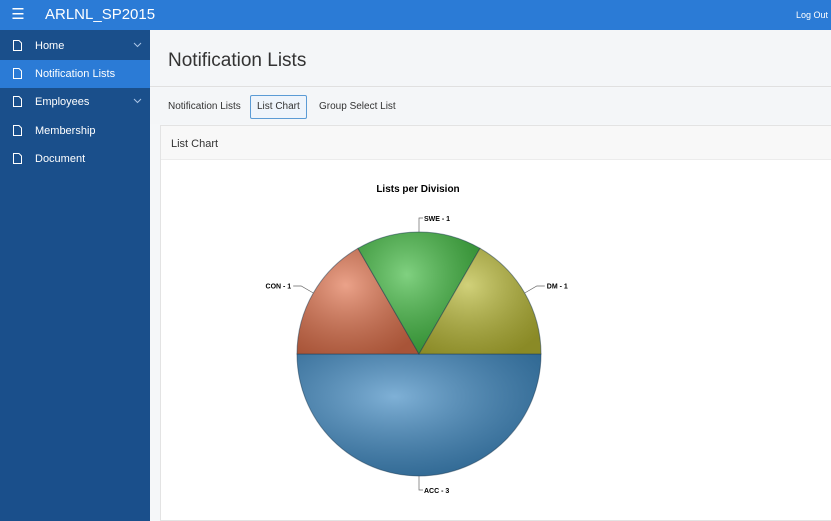 The width and height of the screenshot is (831, 521). What do you see at coordinates (417, 189) in the screenshot?
I see `chart-title: Lists per Division` at bounding box center [417, 189].